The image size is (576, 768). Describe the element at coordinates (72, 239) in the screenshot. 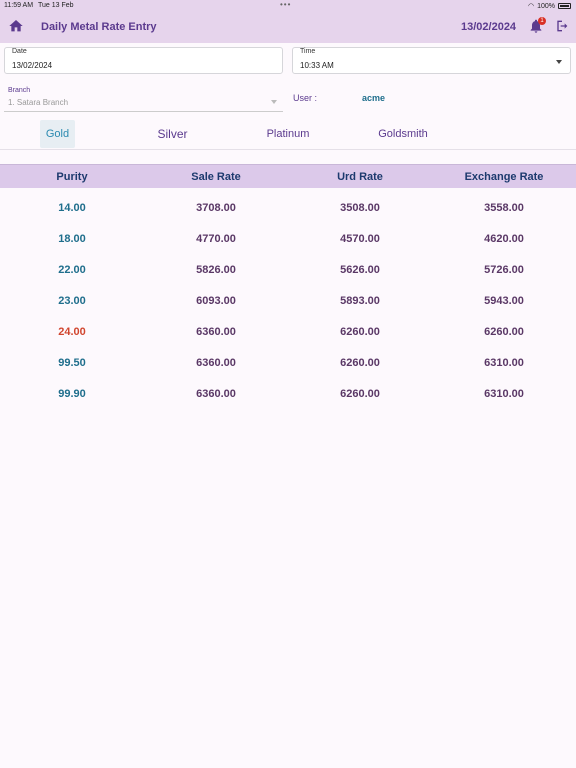

I see `purity-cell: 18.00` at that location.